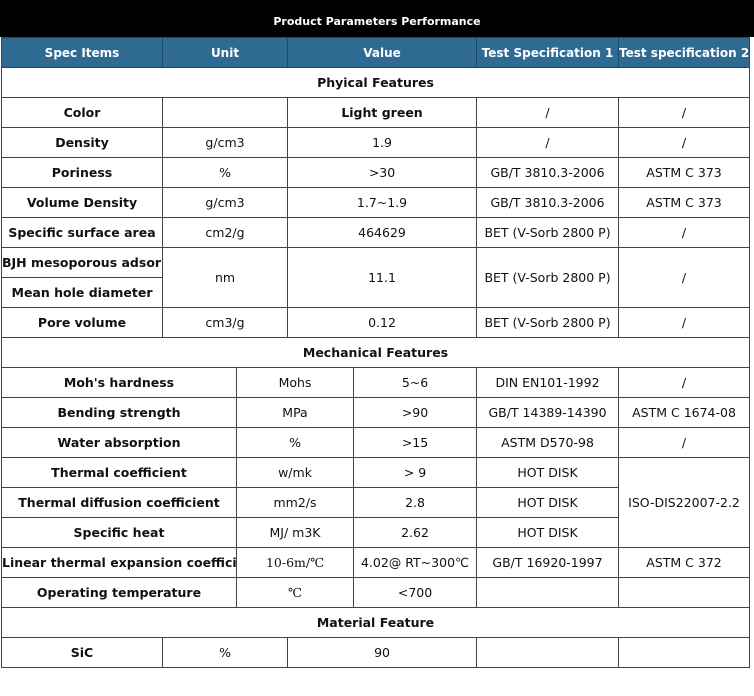  What do you see at coordinates (119, 412) in the screenshot?
I see `spec-item: Bending strength` at bounding box center [119, 412].